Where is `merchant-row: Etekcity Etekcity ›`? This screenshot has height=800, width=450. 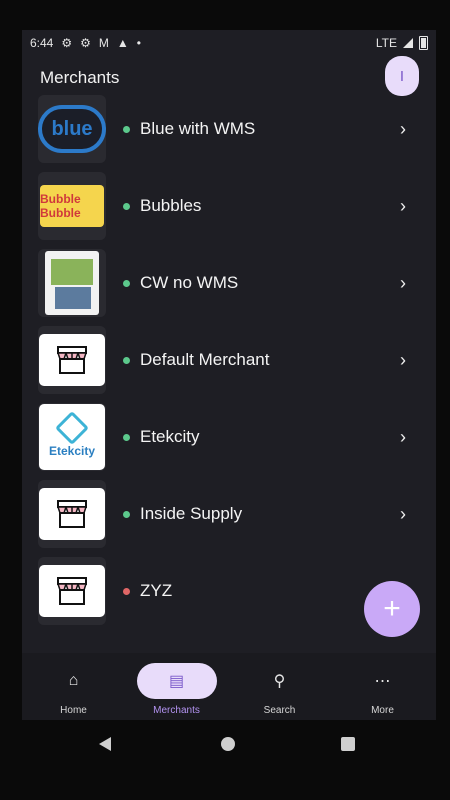
merchant-row: Etekcity Etekcity › is located at coordinates (229, 437).